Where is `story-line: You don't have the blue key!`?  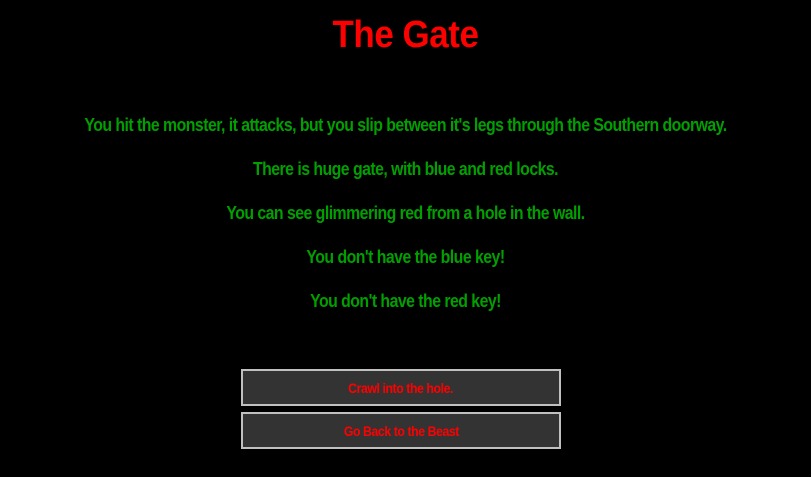 story-line: You don't have the blue key! is located at coordinates (405, 257).